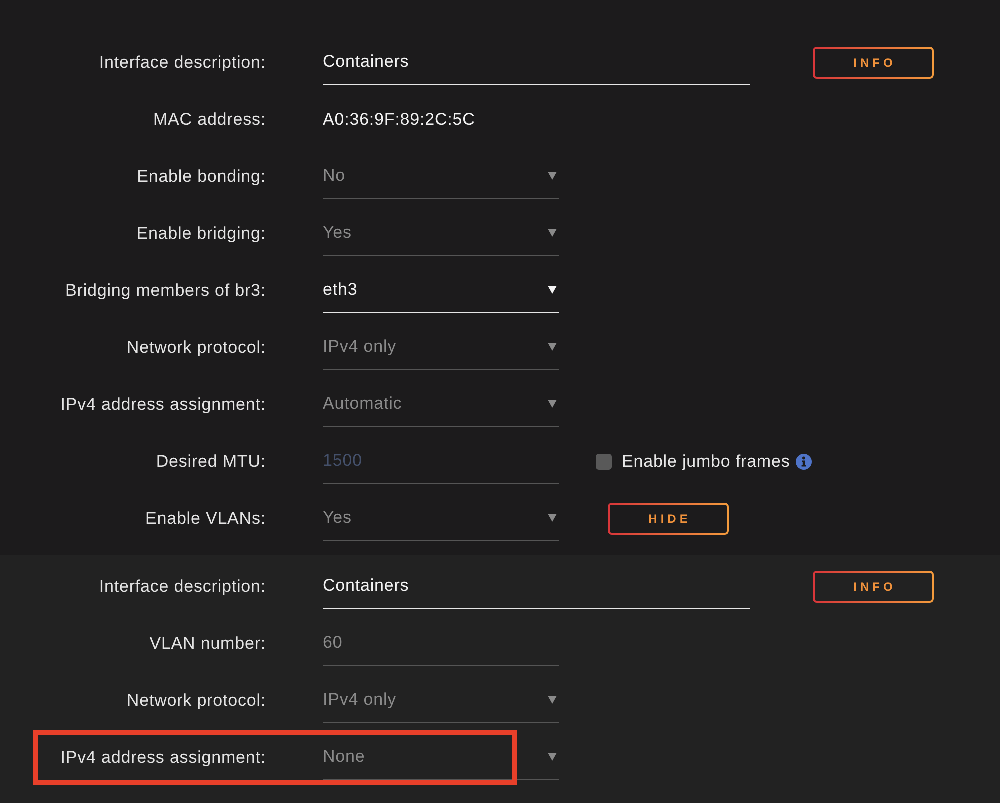 This screenshot has width=1000, height=803. What do you see at coordinates (399, 120) in the screenshot?
I see `mac-address-value: A0:36:9F:89:2C:5C` at bounding box center [399, 120].